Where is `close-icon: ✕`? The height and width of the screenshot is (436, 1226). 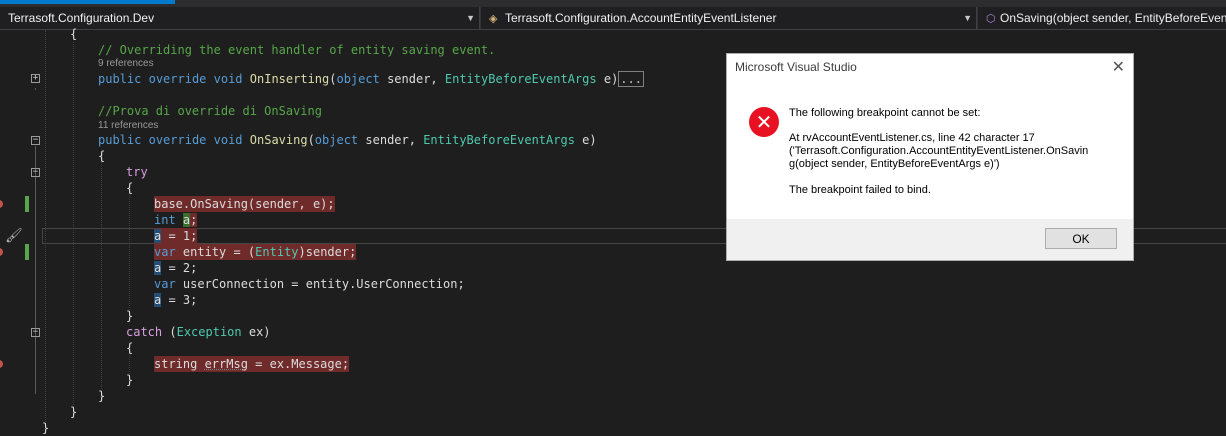 close-icon: ✕ is located at coordinates (1118, 67).